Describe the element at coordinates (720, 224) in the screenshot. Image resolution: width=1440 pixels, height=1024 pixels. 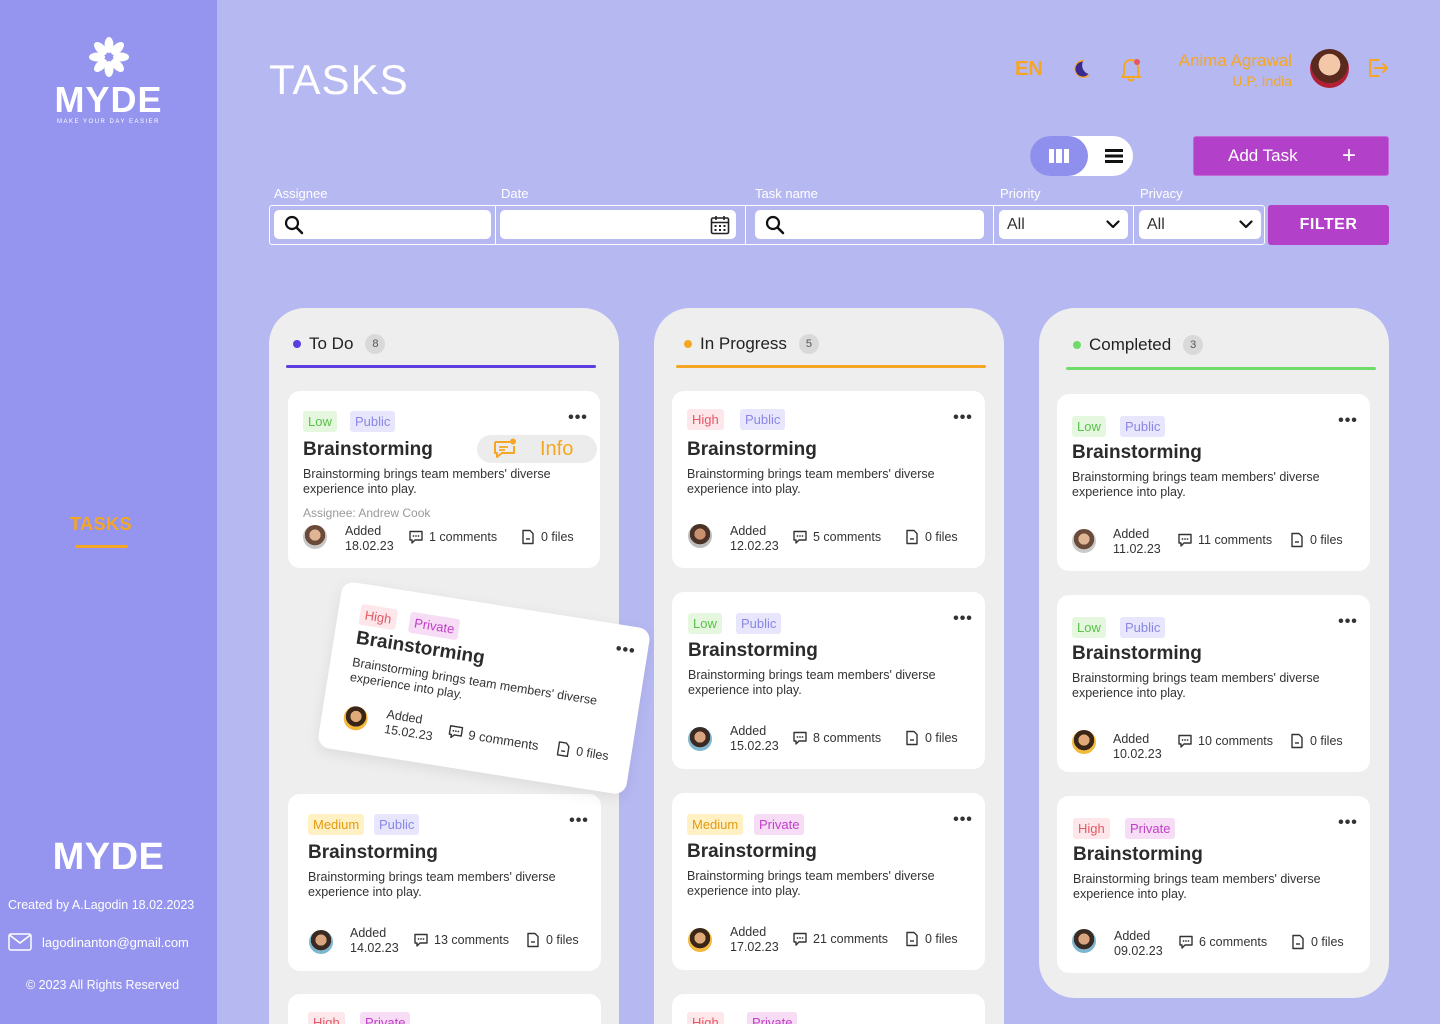
I see `calendar-icon` at that location.